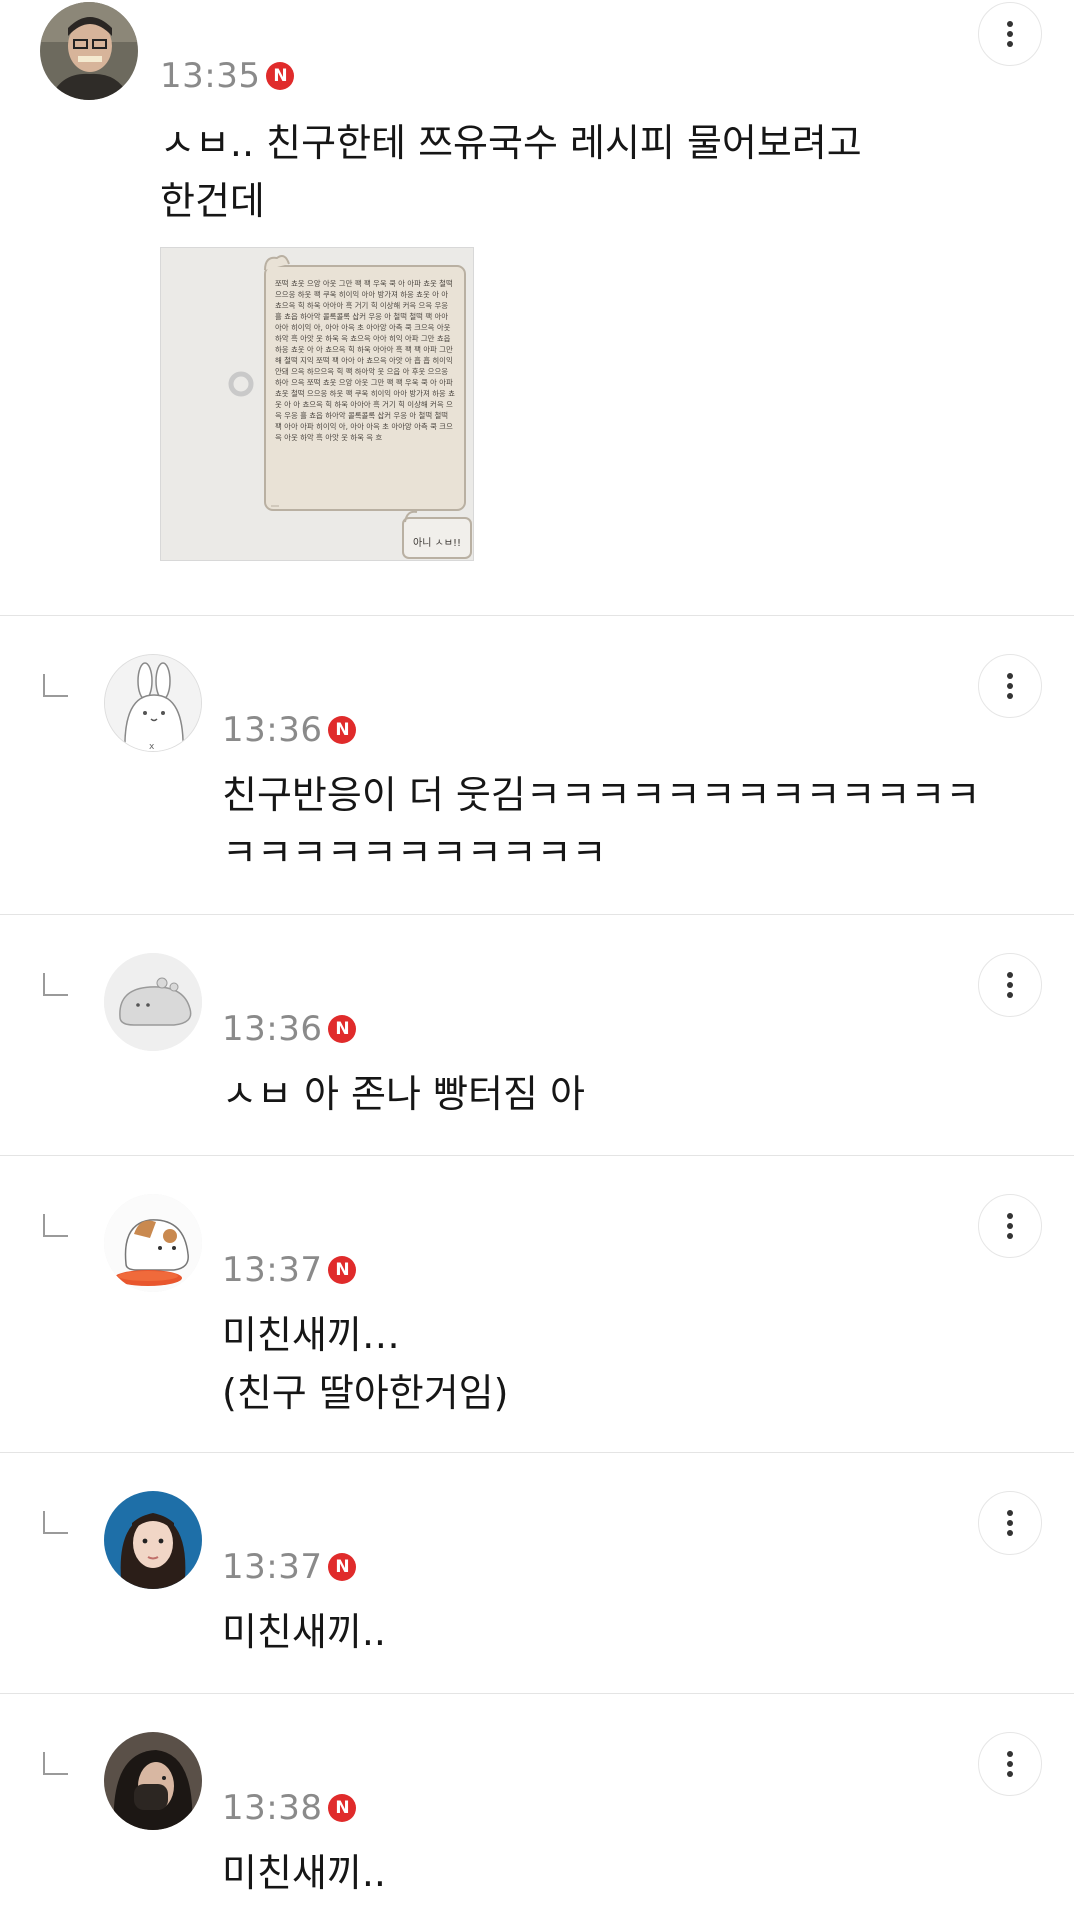 The width and height of the screenshot is (1074, 1907). I want to click on reply-item: 13:37 N 미친새끼.., so click(537, 1573).